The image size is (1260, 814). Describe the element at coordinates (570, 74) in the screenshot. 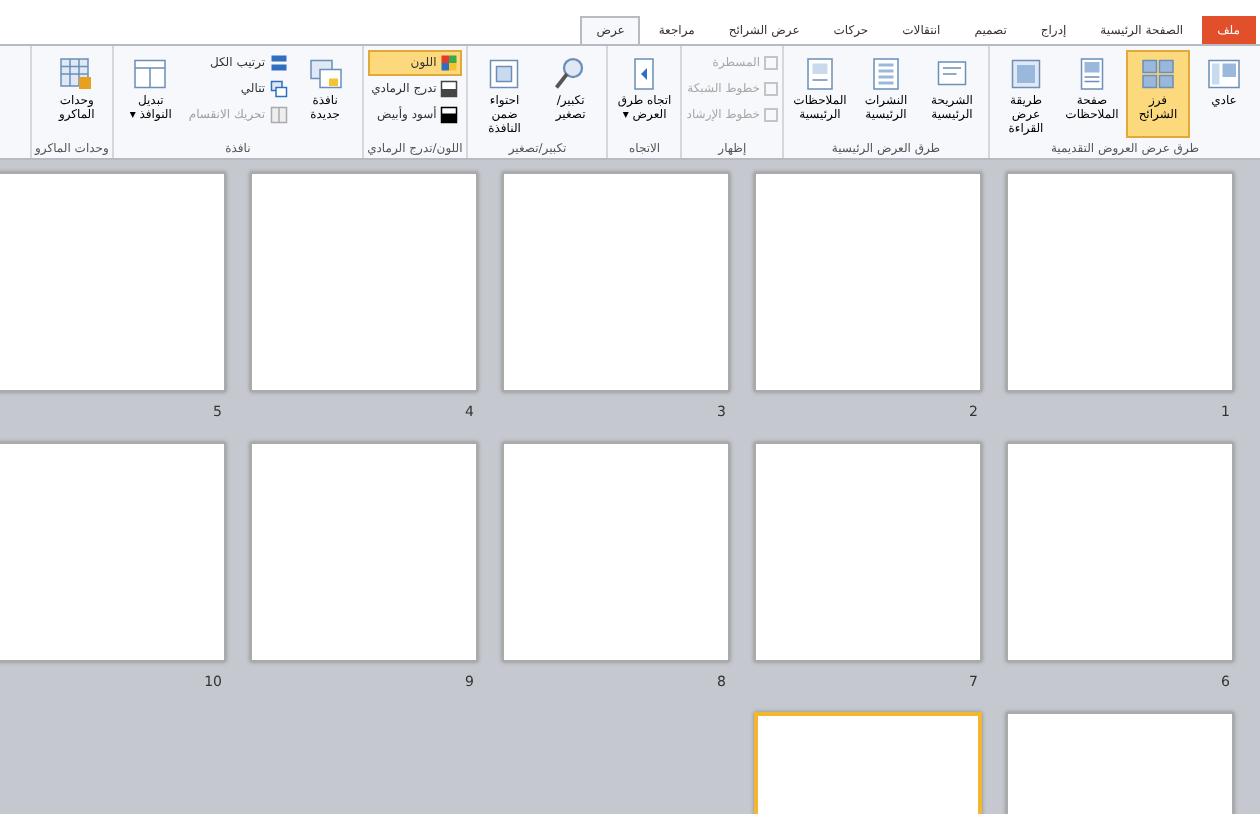

I see `magnifier-icon` at that location.